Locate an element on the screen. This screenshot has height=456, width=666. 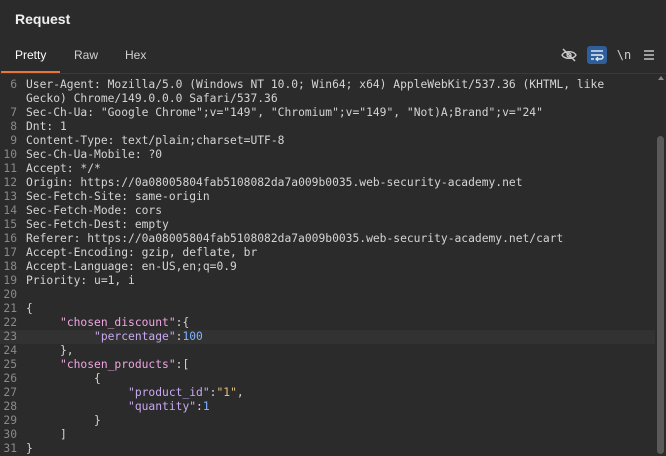
code-token: en-US,en;q=0.9 is located at coordinates (189, 266).